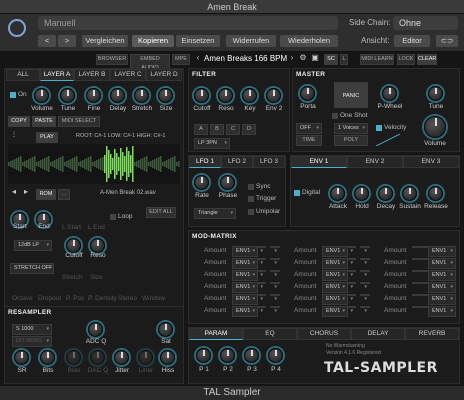  Describe the element at coordinates (41, 95) in the screenshot. I see `volume-knob` at that location.